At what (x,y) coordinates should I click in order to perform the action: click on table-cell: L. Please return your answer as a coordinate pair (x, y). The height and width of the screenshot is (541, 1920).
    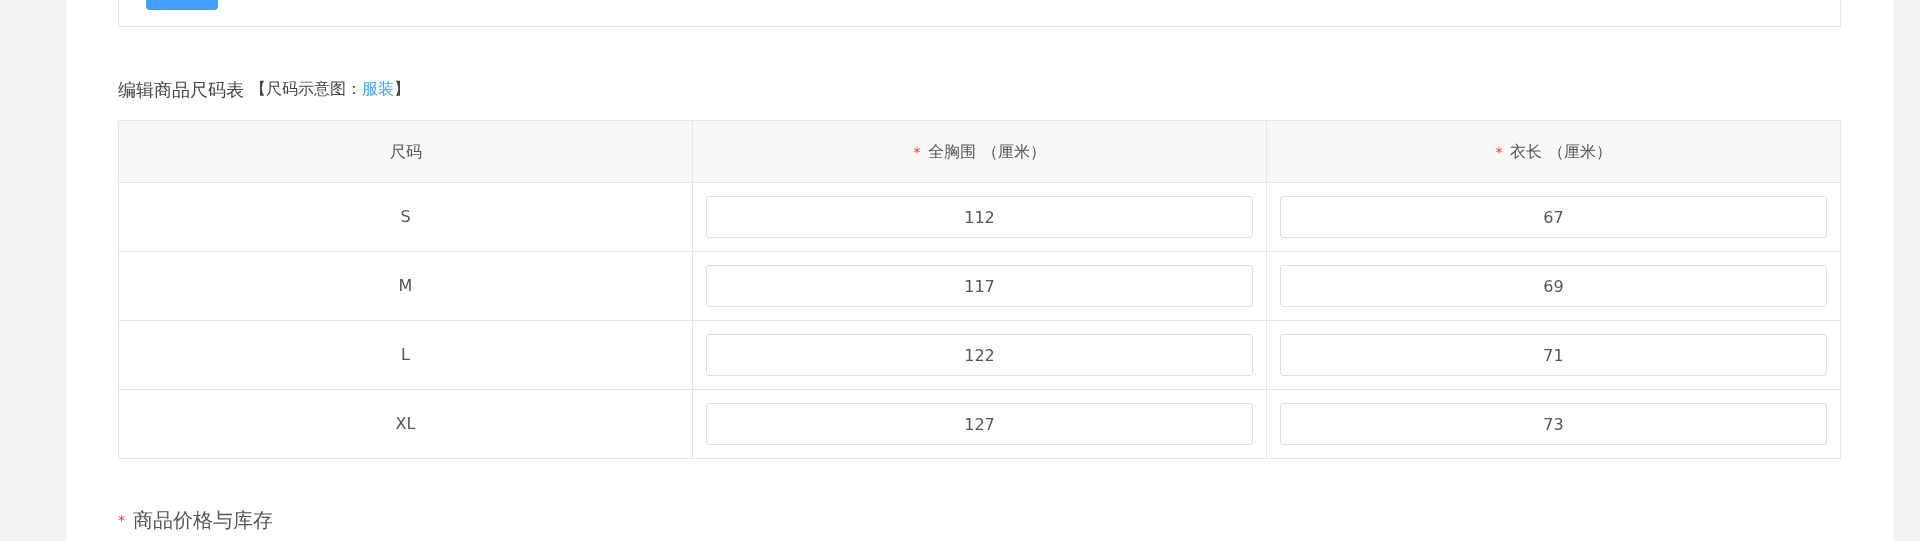
    Looking at the image, I should click on (405, 355).